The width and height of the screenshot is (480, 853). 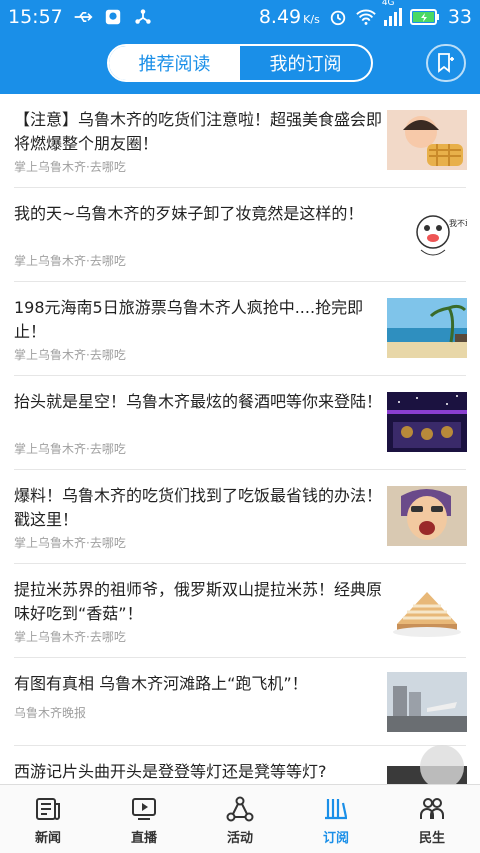 I want to click on bottom-navigation: 新闻 直播 活动 订阅 民生, so click(x=240, y=818).